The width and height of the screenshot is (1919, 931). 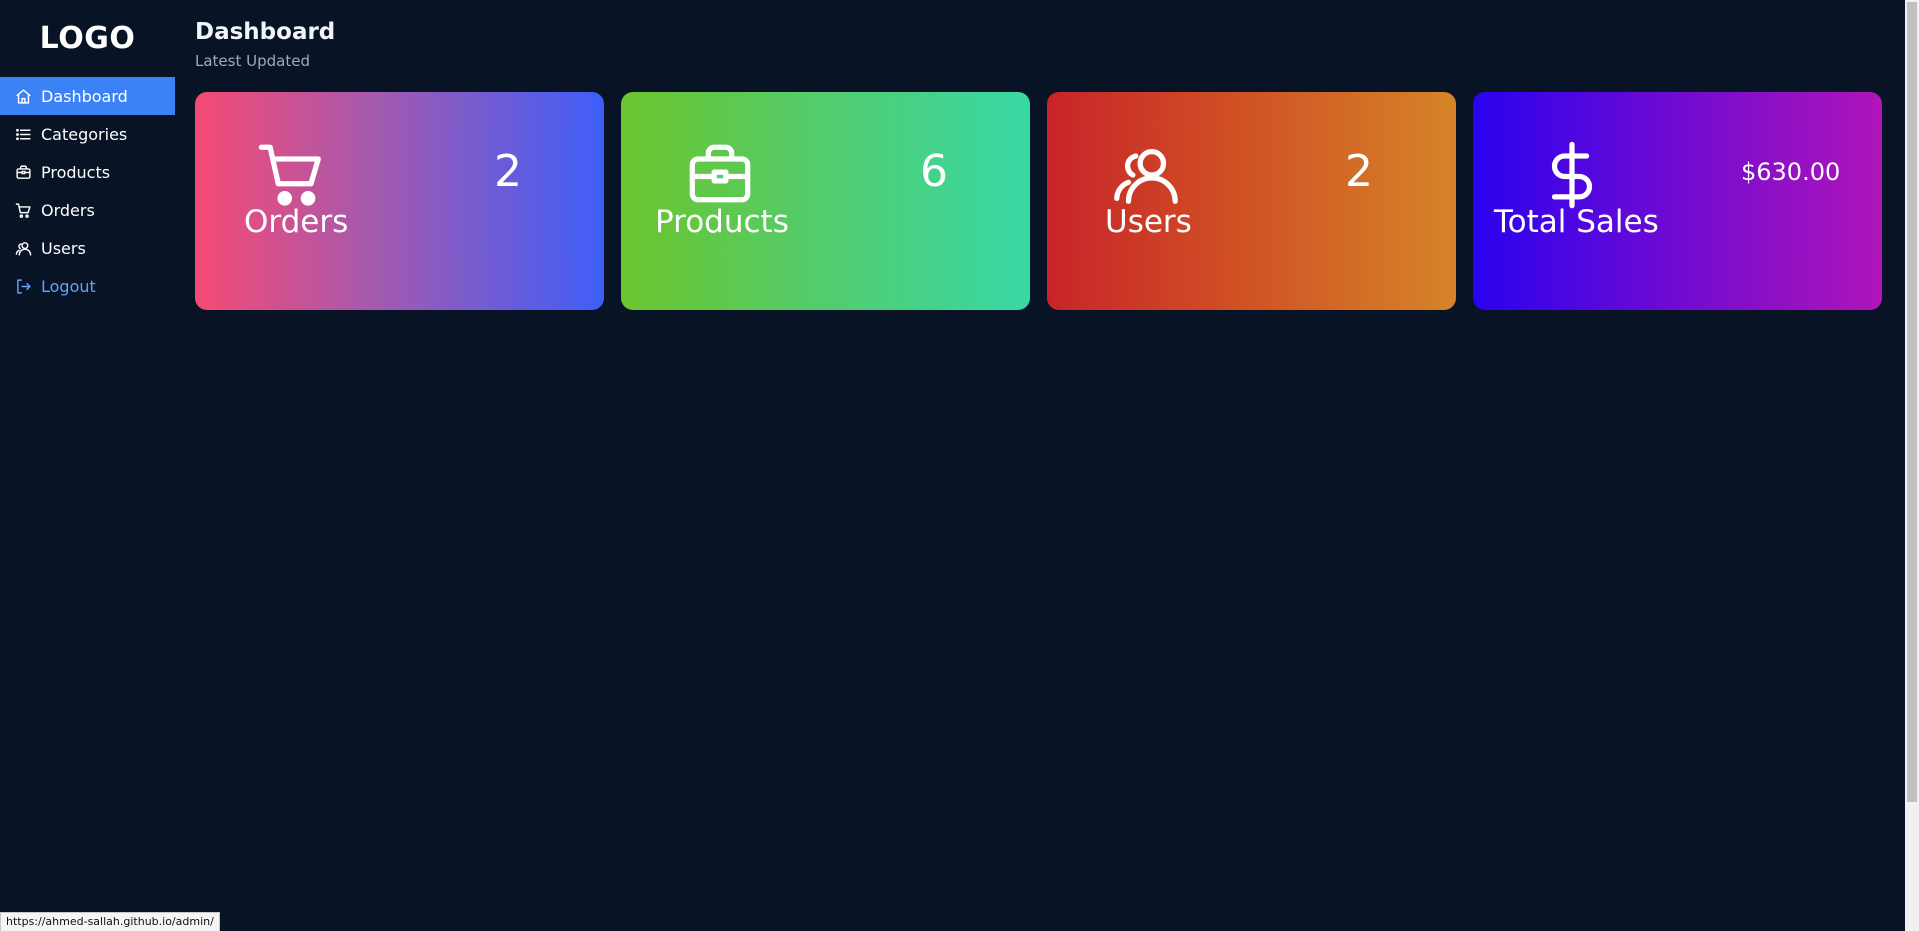 I want to click on scrollbar-thumb, so click(x=1912, y=402).